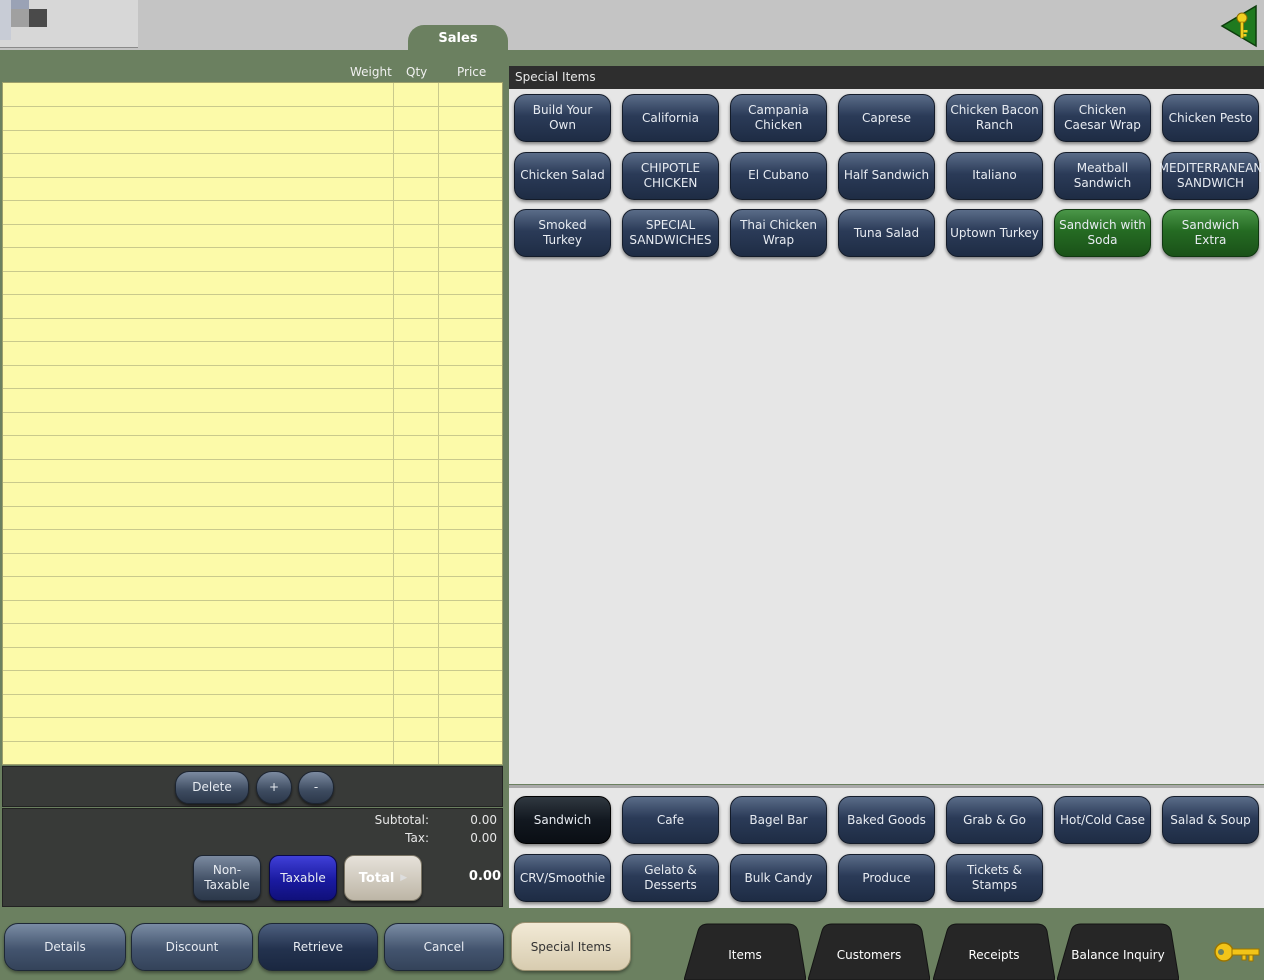 The width and height of the screenshot is (1264, 980). I want to click on top-bar, so click(632, 25).